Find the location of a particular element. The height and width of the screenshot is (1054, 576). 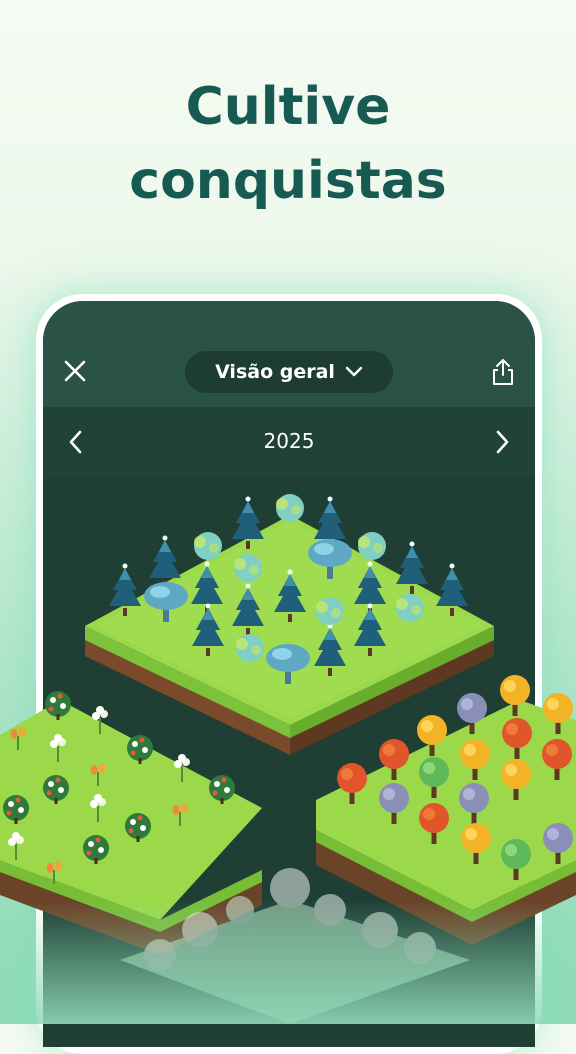

year-navigation: 2025 is located at coordinates (289, 442).